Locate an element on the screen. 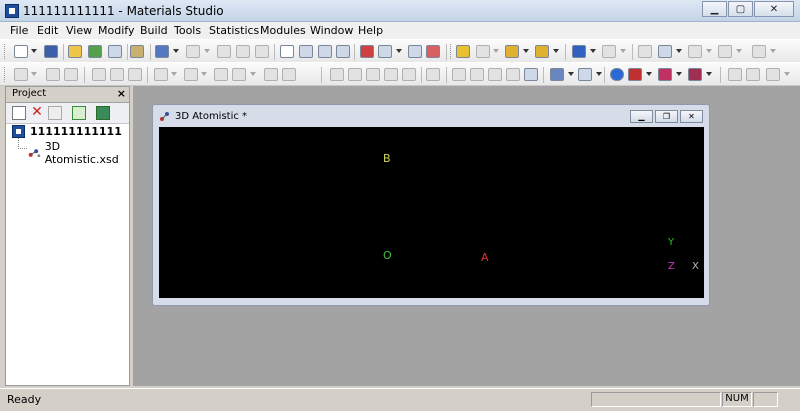 The height and width of the screenshot is (411, 800). filter-icon is located at coordinates (71, 74).